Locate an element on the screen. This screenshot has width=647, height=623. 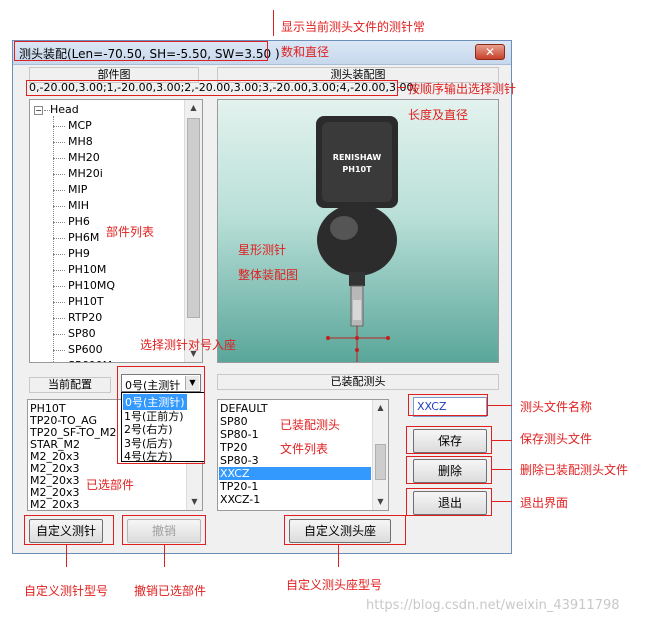
assembled-list-item: SP80-1 is located at coordinates (239, 434).